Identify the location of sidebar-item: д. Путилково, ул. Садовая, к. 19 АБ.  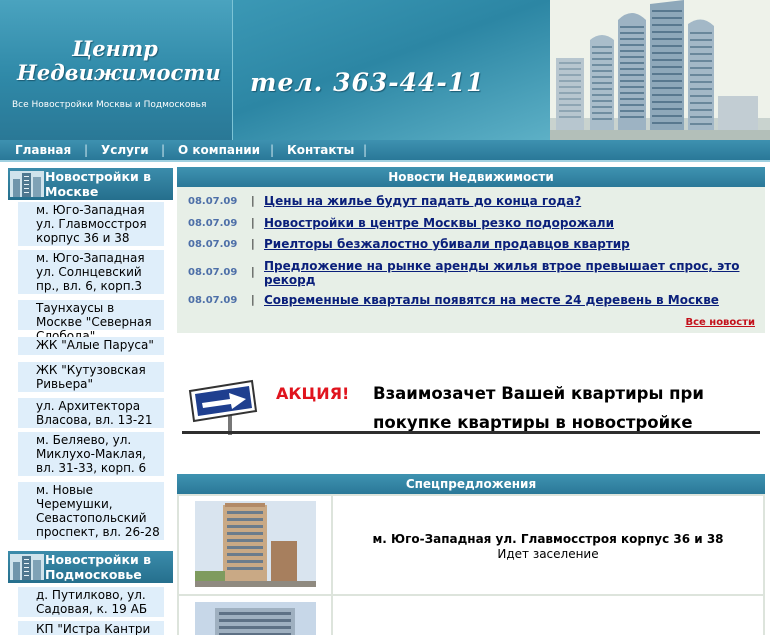
(91, 602).